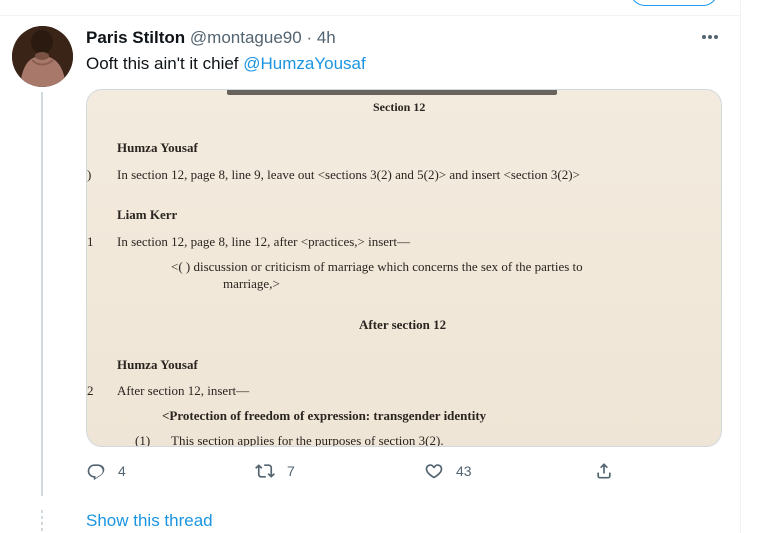 The height and width of the screenshot is (533, 758). I want to click on retweet-button: 7, so click(275, 471).